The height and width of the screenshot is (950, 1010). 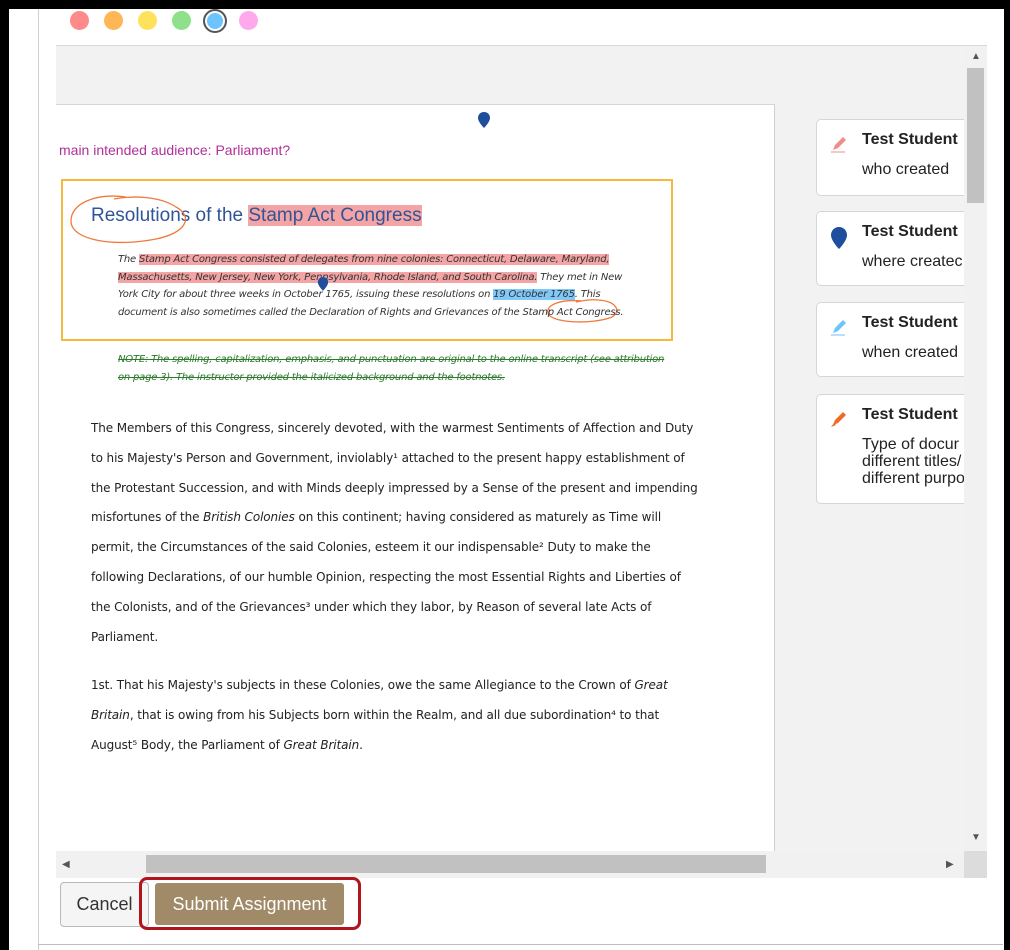 I want to click on scroll-down-arrow-icon: ▼, so click(x=976, y=837).